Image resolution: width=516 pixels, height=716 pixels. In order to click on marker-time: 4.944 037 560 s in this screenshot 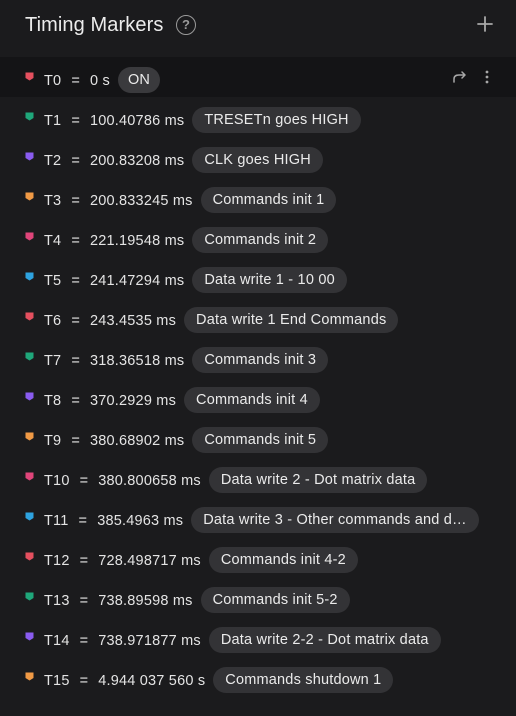, I will do `click(152, 680)`.